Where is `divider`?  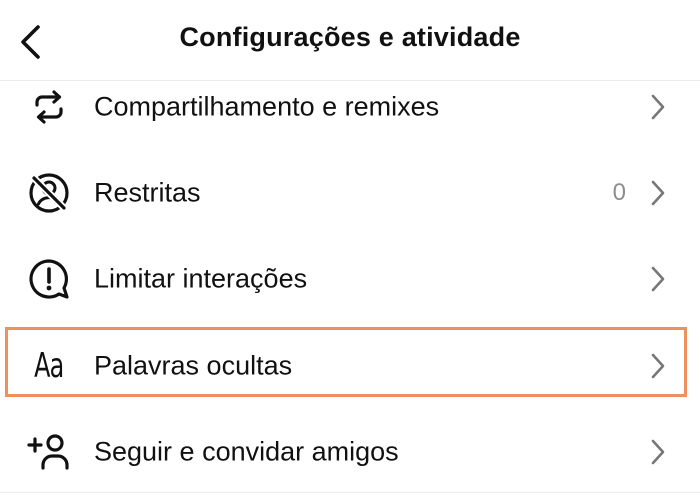 divider is located at coordinates (350, 492).